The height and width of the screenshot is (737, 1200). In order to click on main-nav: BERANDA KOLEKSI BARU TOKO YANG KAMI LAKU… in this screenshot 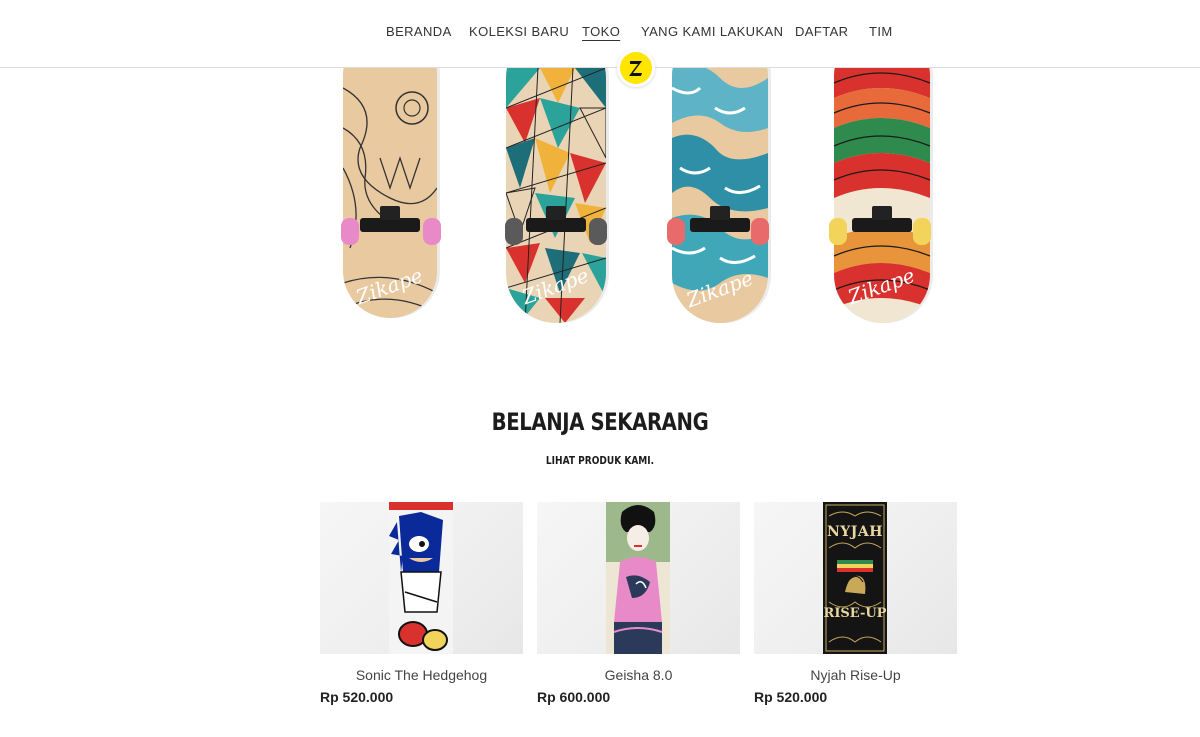, I will do `click(600, 34)`.